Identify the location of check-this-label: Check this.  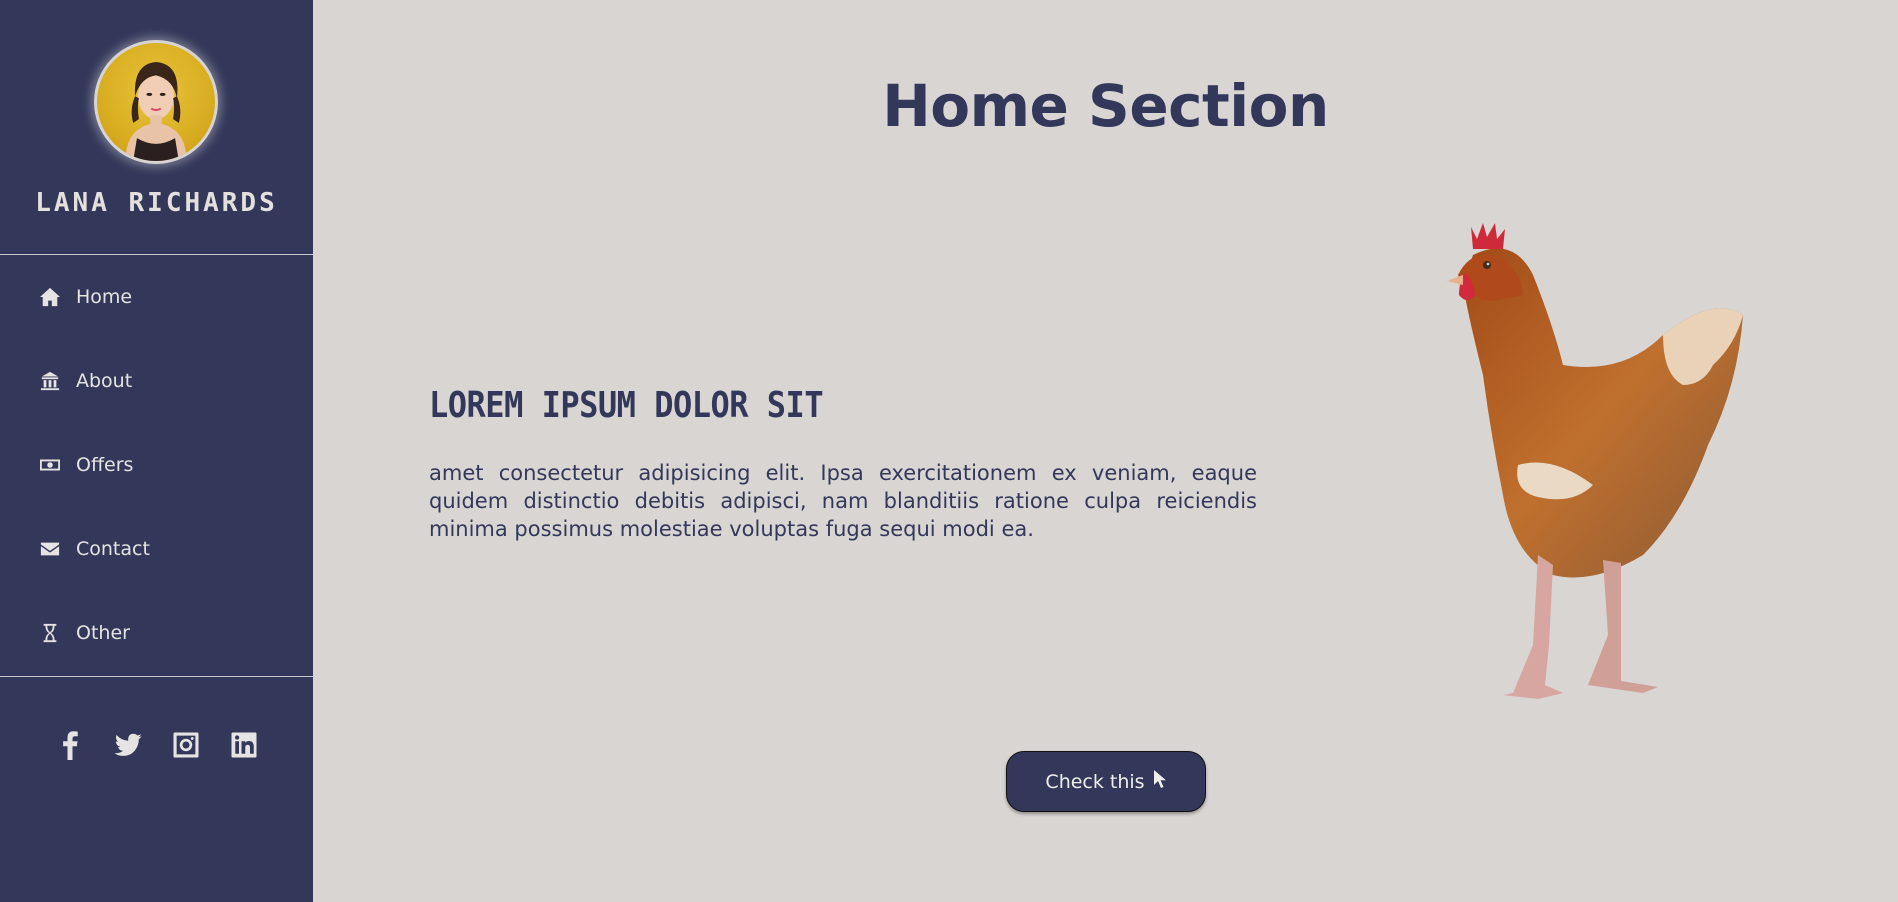
(1095, 781).